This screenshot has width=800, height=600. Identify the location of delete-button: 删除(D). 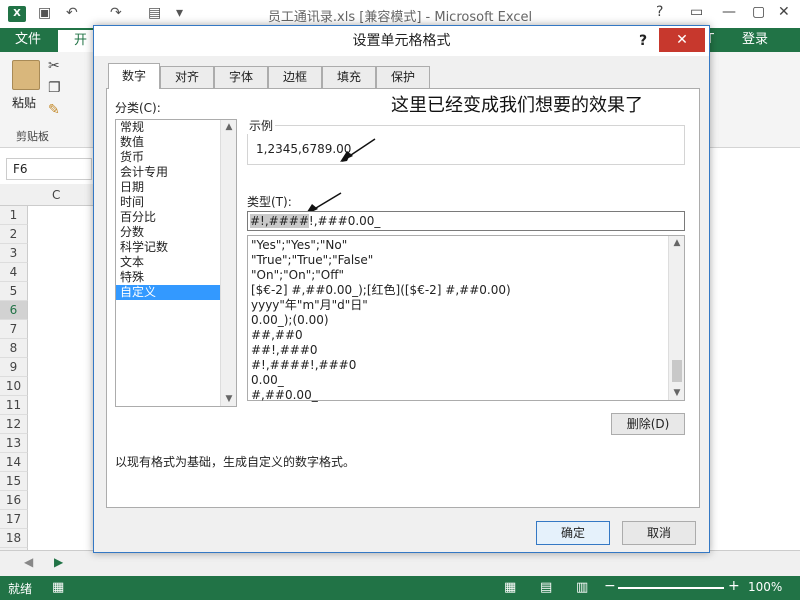
(648, 424).